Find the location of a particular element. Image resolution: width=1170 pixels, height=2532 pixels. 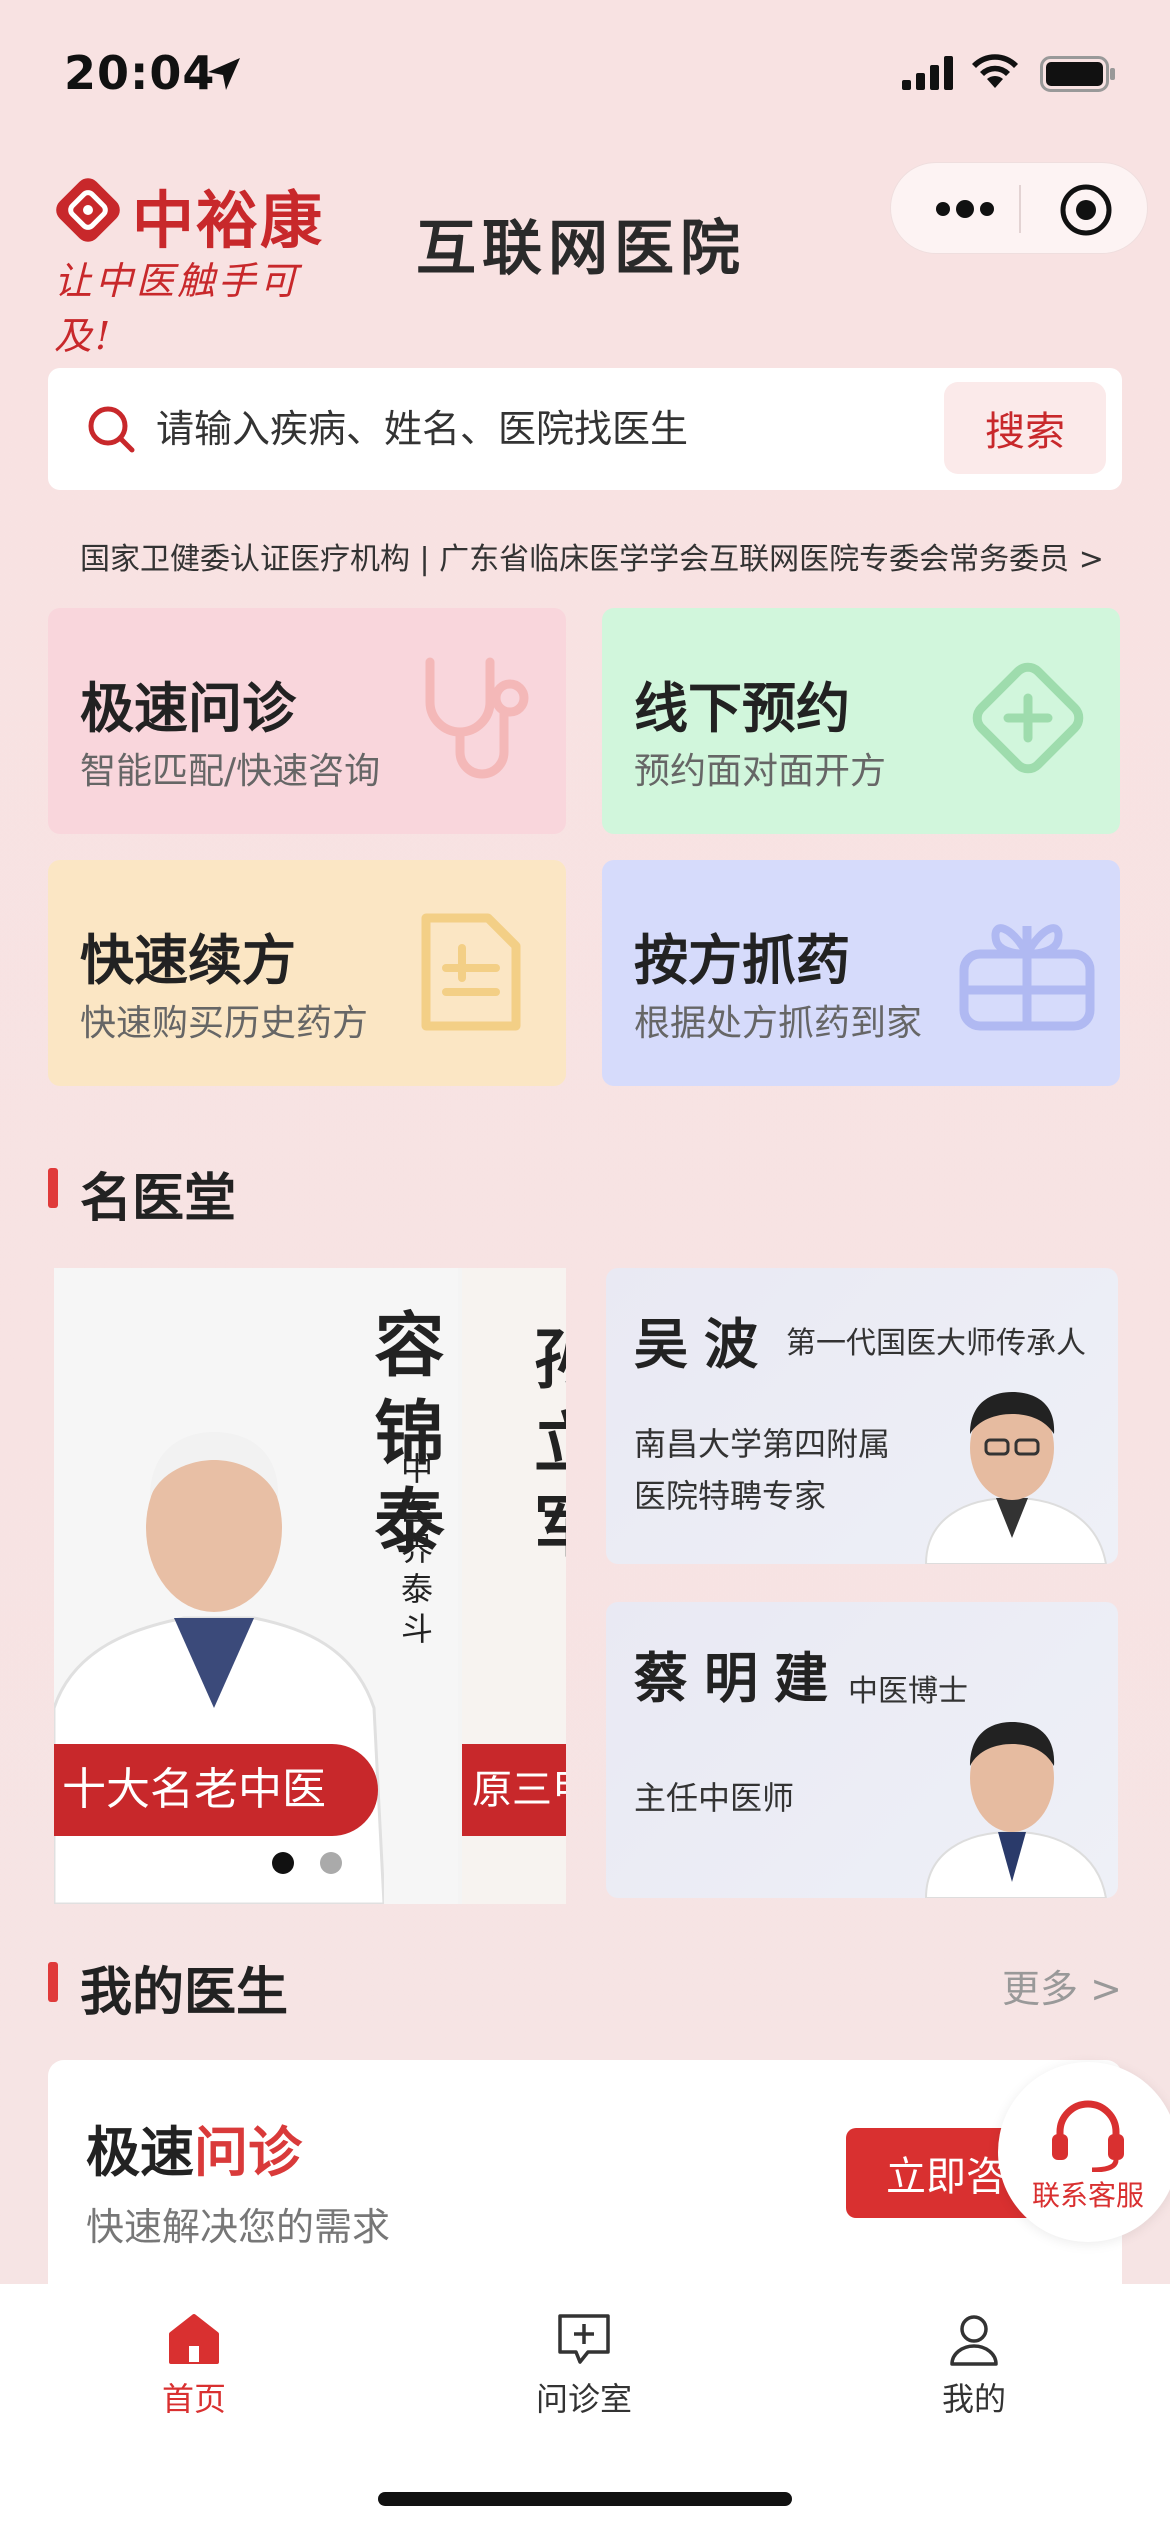

status-time: 20:04 is located at coordinates (140, 73).